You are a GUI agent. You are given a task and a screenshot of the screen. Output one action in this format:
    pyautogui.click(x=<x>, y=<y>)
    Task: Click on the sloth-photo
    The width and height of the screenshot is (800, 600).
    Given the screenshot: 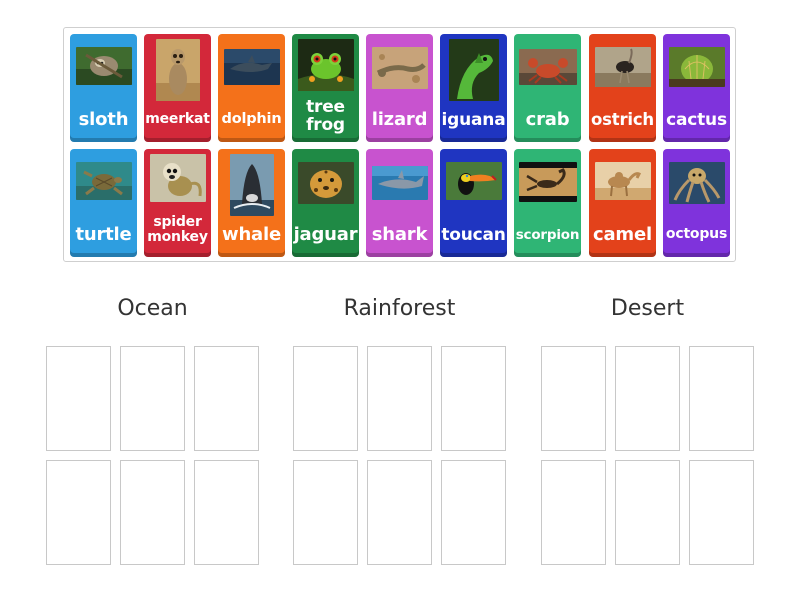 What is the action you would take?
    pyautogui.click(x=103, y=66)
    